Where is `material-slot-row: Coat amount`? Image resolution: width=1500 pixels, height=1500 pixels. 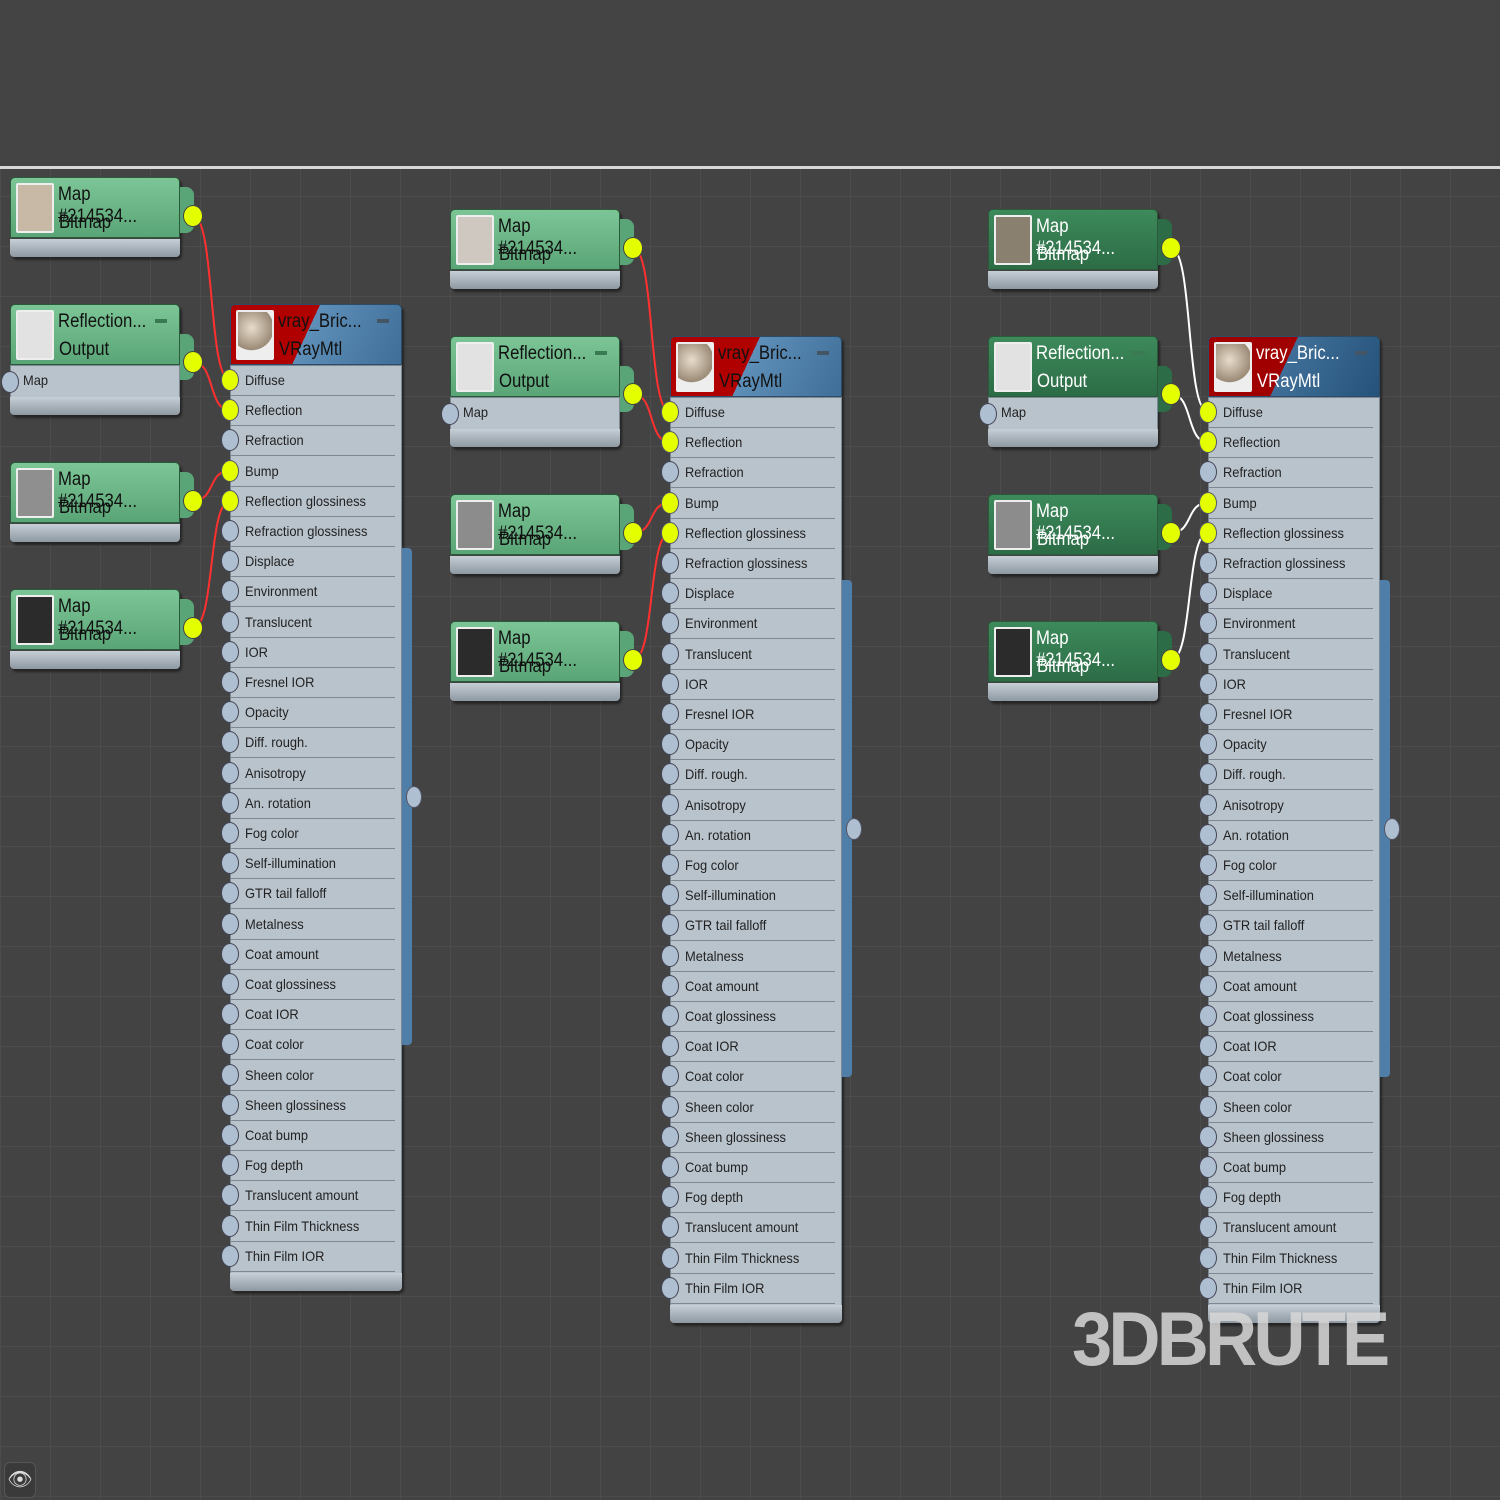
material-slot-row: Coat amount is located at coordinates (753, 987).